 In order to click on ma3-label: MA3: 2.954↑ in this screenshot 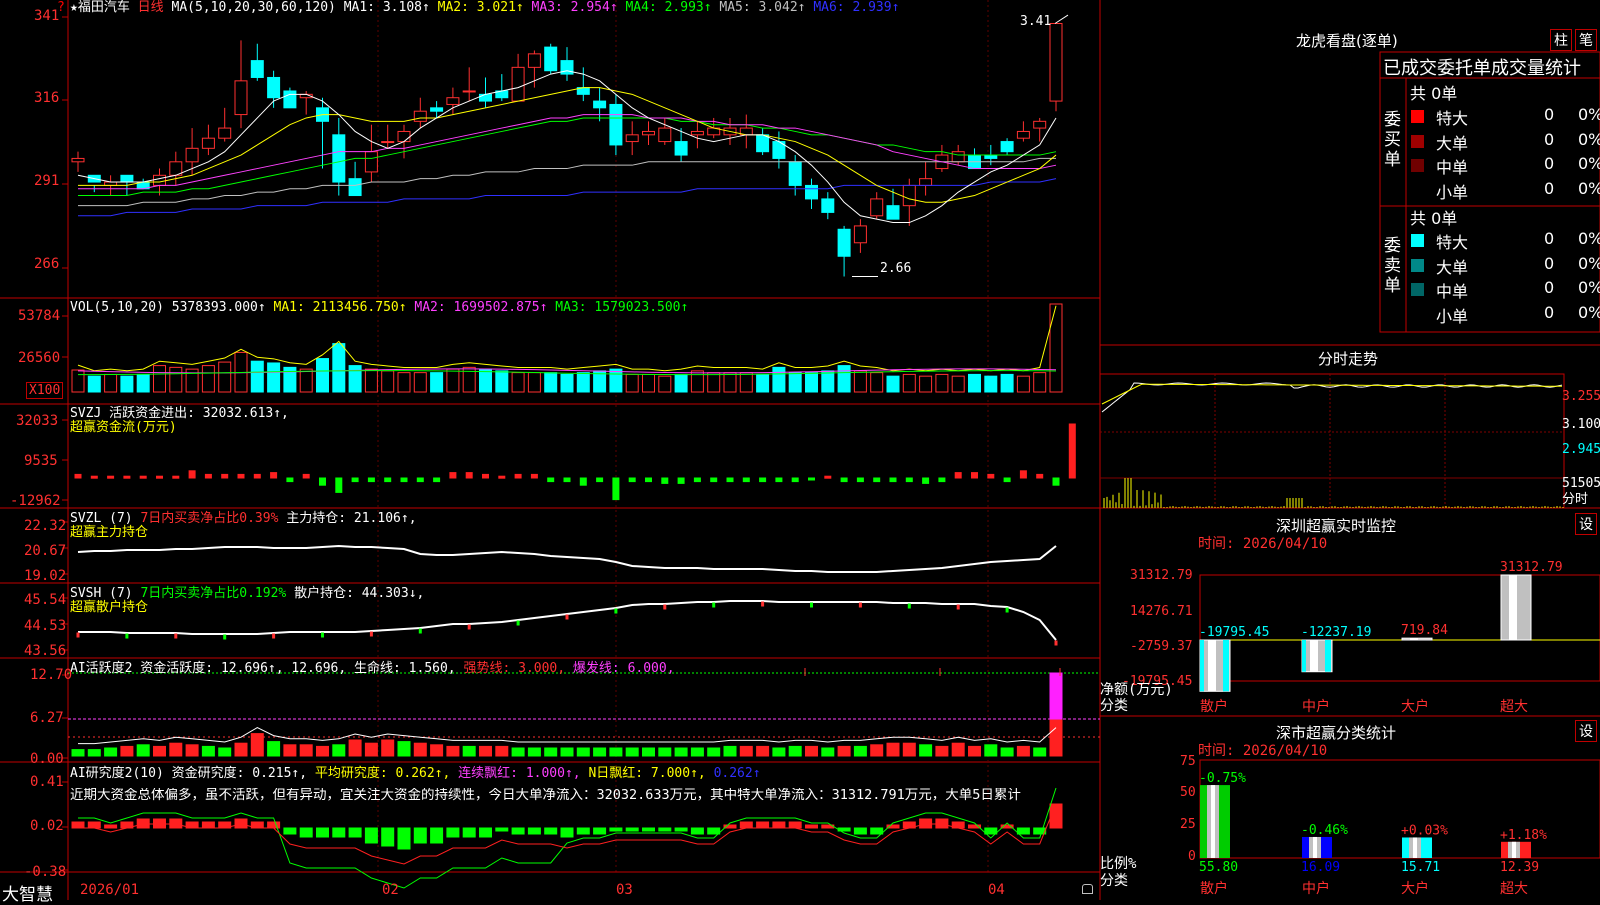, I will do `click(574, 7)`.